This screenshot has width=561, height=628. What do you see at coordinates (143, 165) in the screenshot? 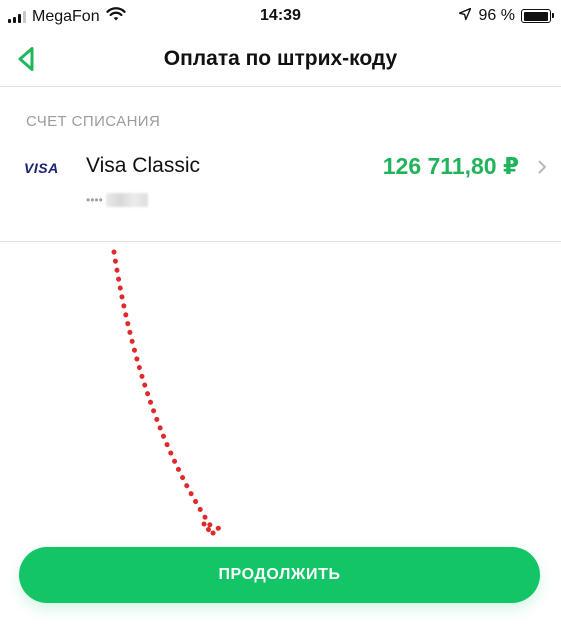
I see `card-name: Visa Classic` at bounding box center [143, 165].